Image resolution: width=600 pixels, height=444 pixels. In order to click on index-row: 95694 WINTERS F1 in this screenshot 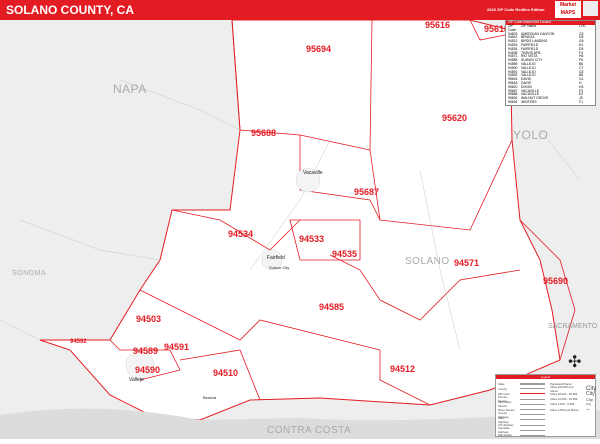, I will do `click(550, 102)`.